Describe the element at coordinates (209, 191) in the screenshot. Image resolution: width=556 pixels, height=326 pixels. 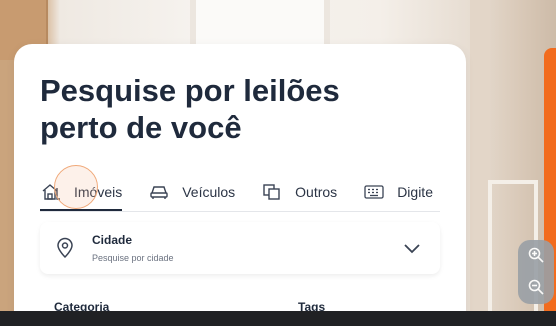
I see `tab-label: Veículos` at that location.